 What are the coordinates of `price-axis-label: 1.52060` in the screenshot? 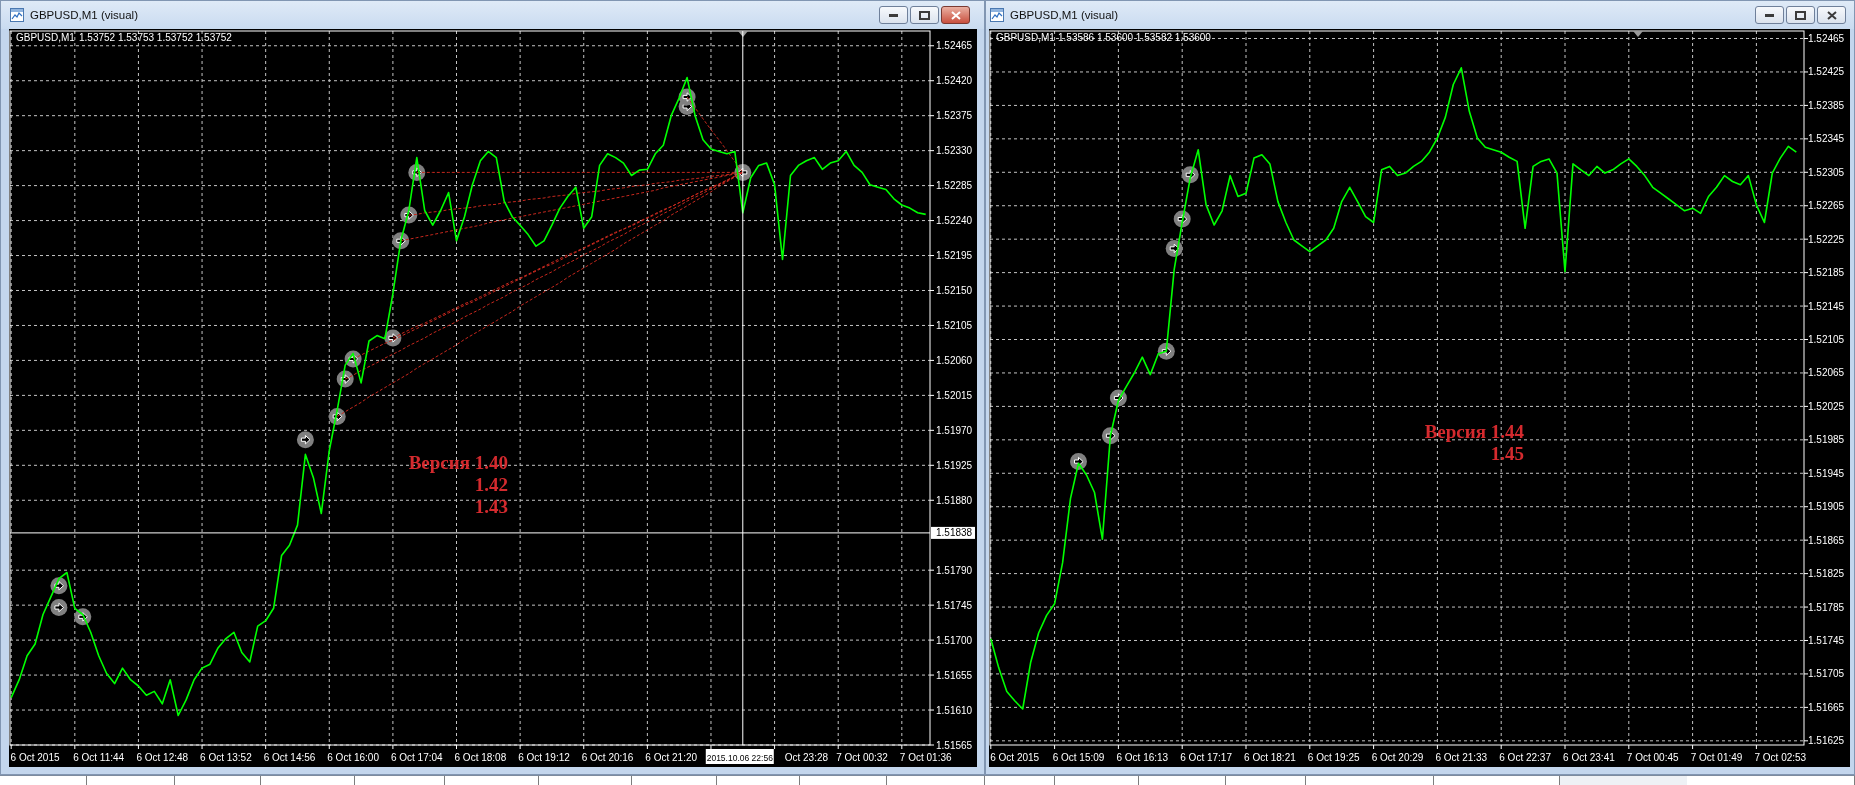 It's located at (951, 360).